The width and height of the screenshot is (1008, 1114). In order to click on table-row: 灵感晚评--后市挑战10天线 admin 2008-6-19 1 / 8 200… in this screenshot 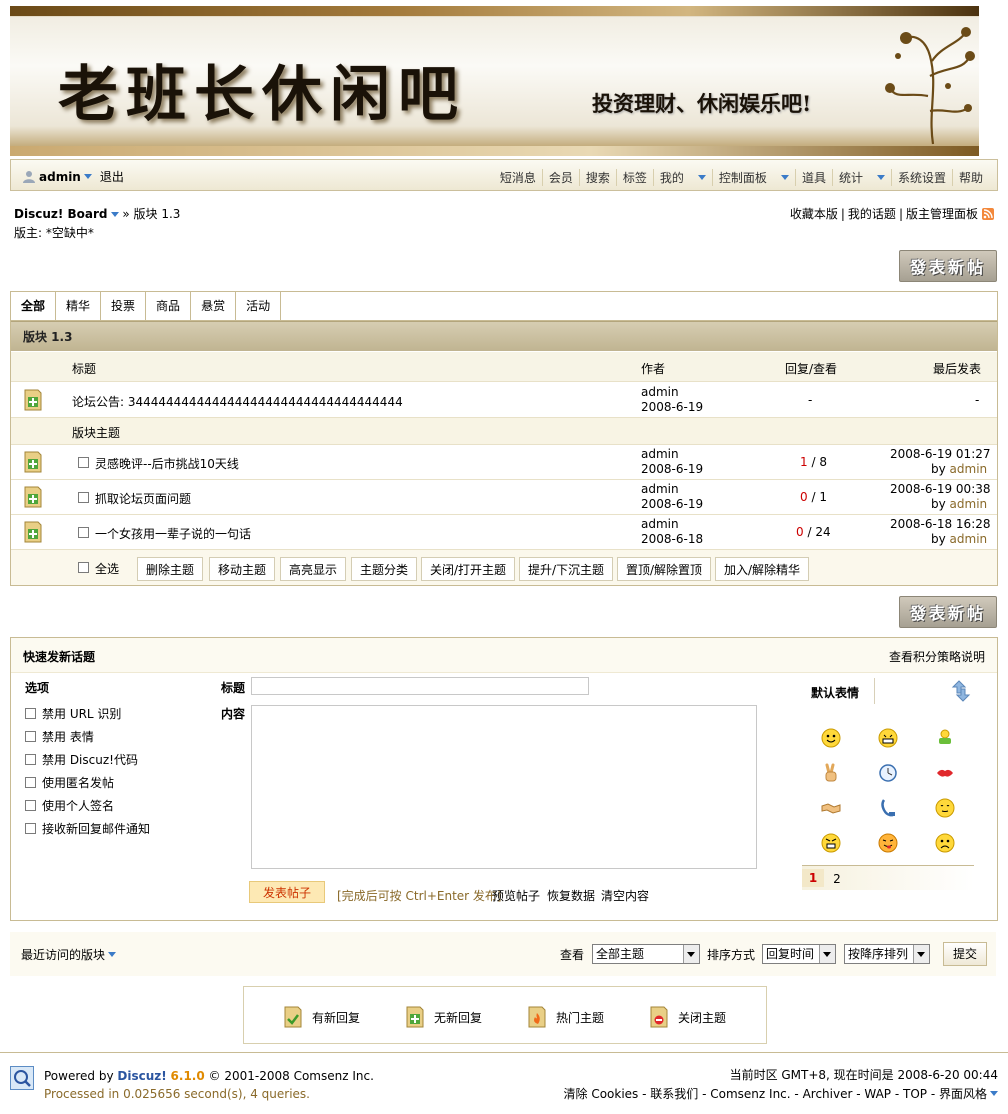, I will do `click(504, 462)`.